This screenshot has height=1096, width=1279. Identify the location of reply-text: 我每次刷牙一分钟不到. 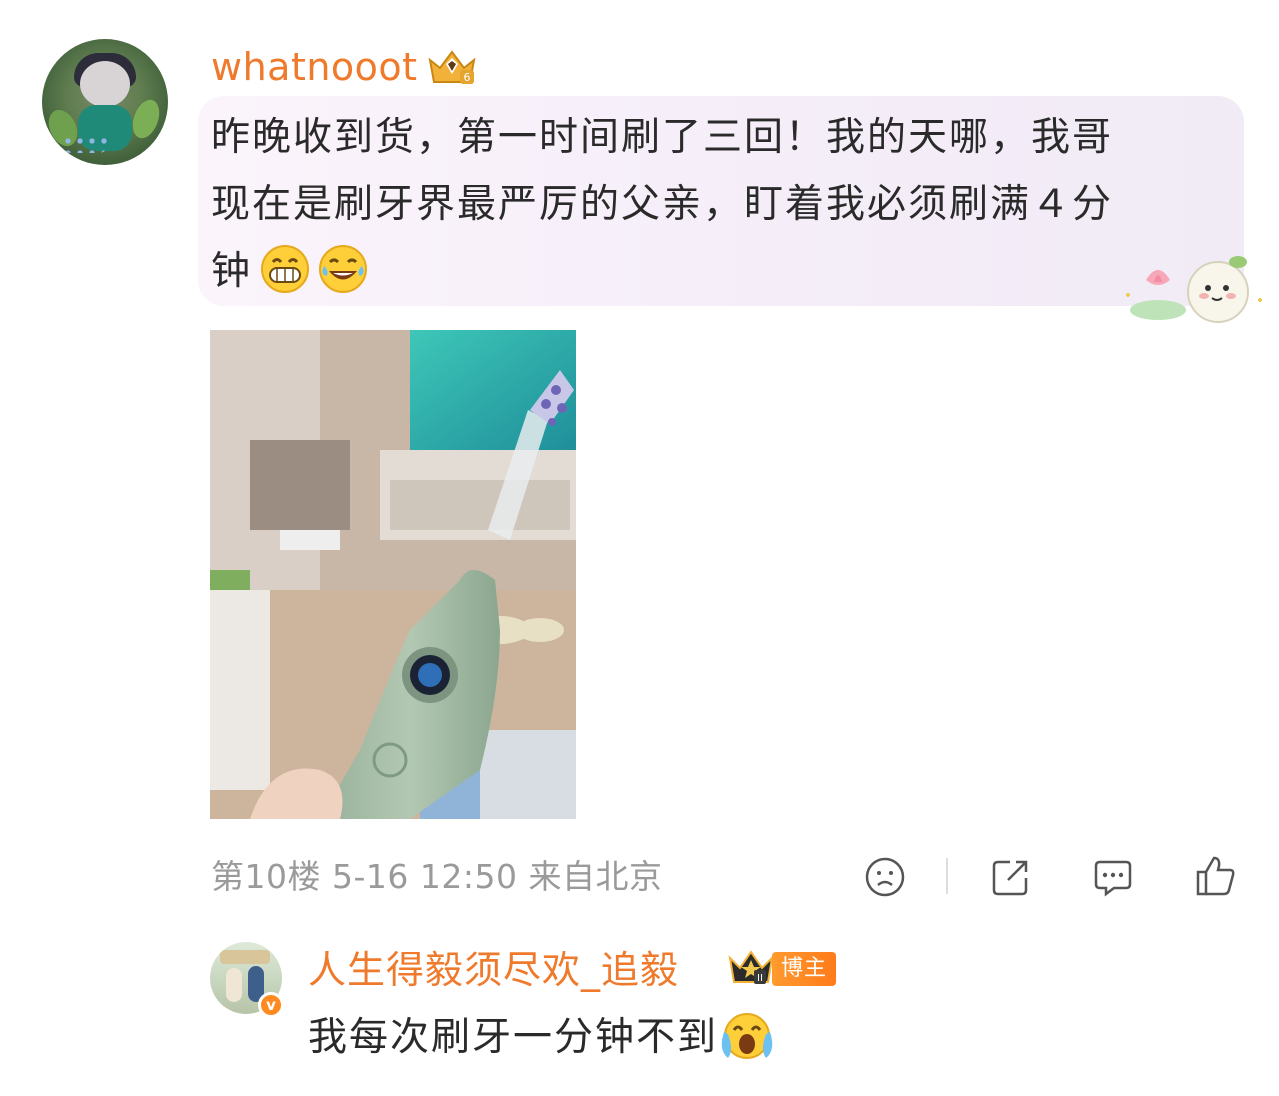
(542, 1038).